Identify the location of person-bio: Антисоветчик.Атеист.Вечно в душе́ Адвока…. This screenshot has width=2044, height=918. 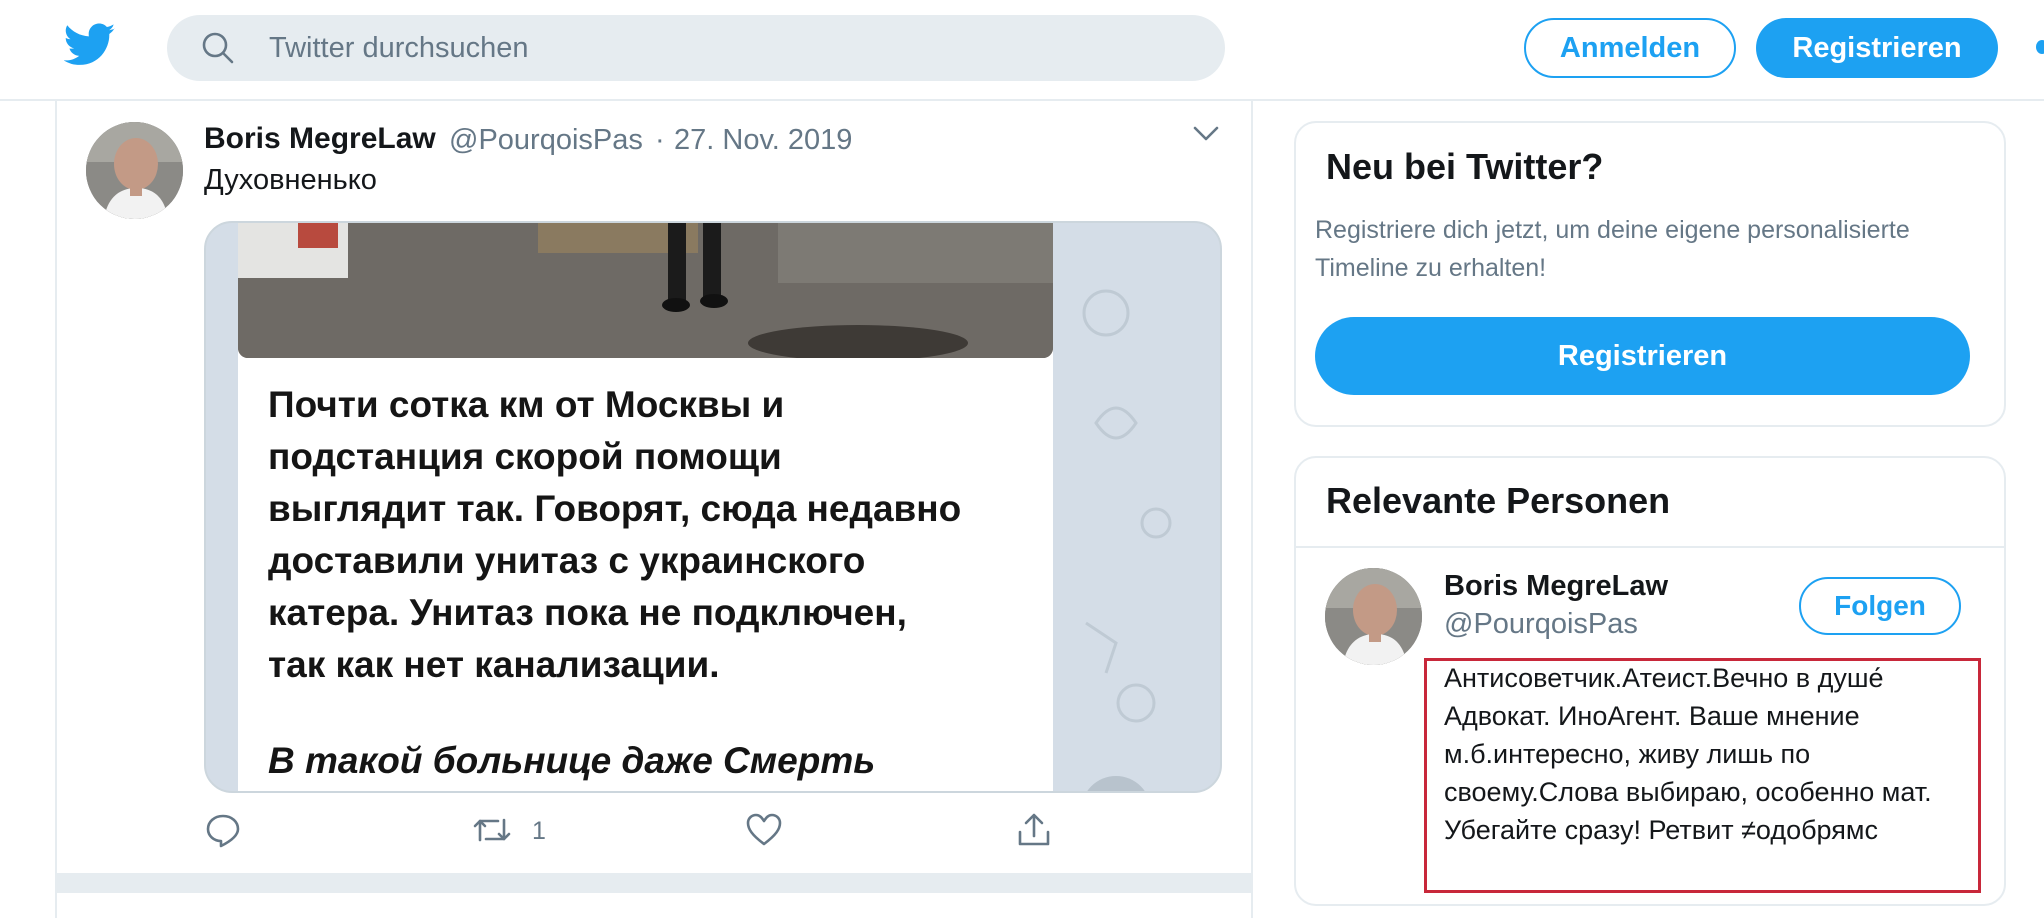
(1688, 754).